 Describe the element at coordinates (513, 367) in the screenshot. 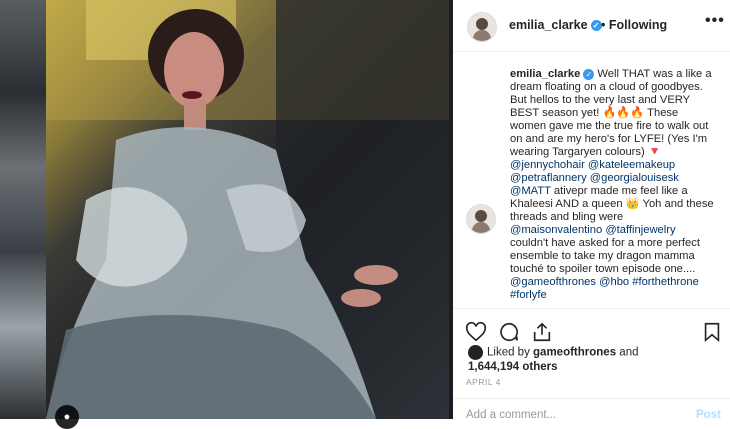

I see `likes-count: 1,644,194 others` at that location.